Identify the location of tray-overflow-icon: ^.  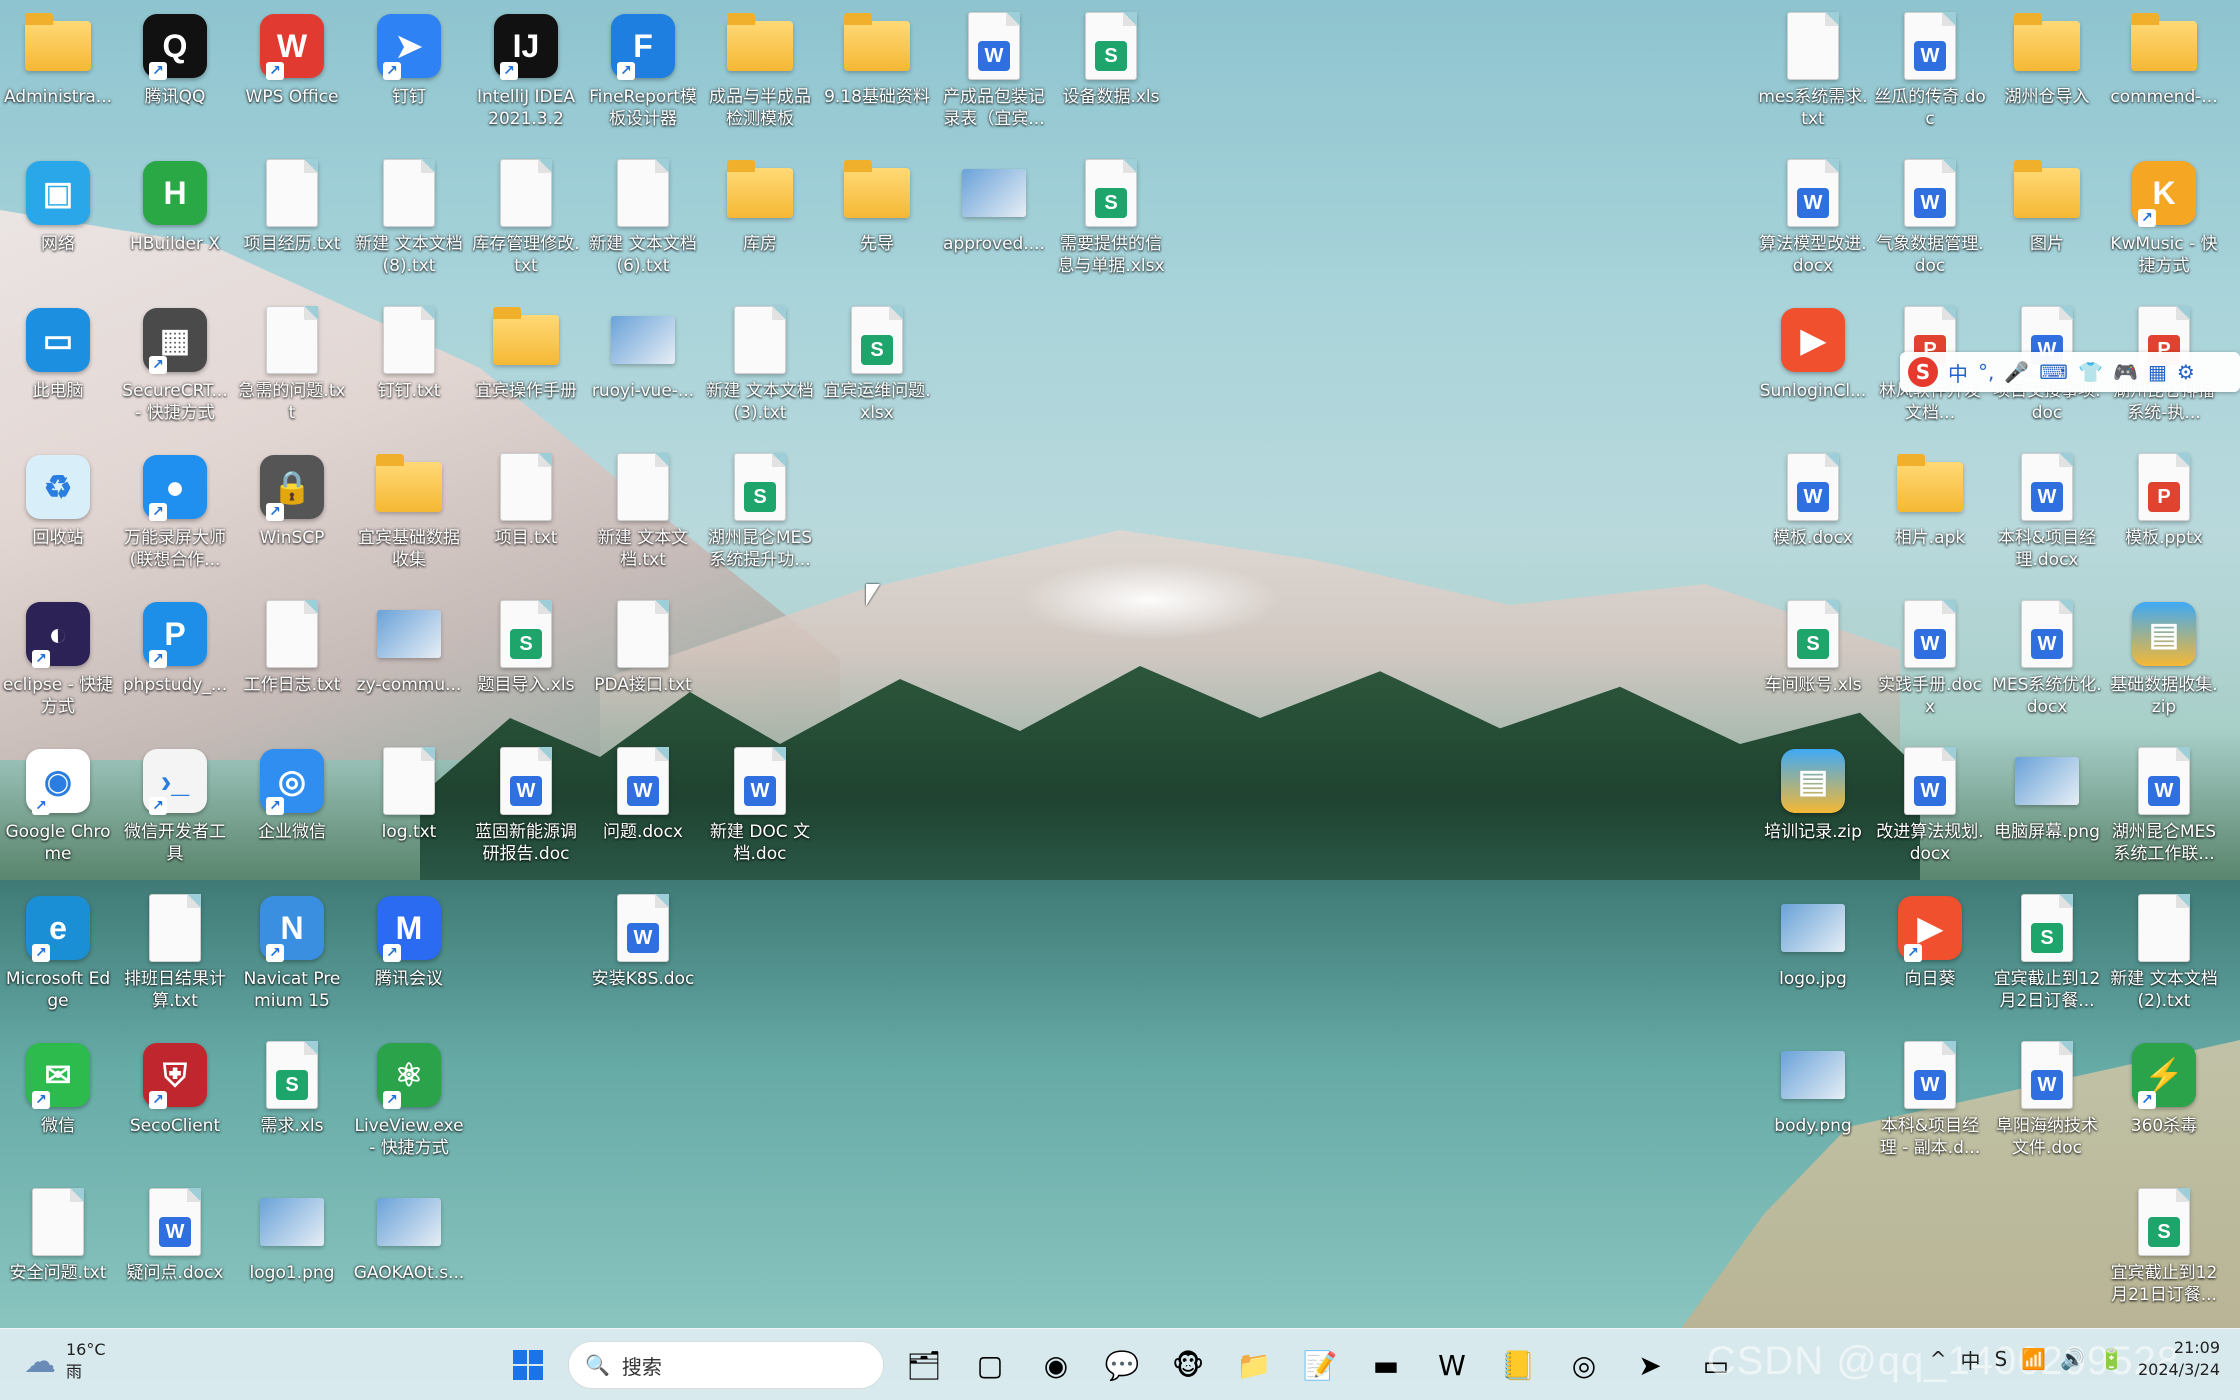
(1938, 1359).